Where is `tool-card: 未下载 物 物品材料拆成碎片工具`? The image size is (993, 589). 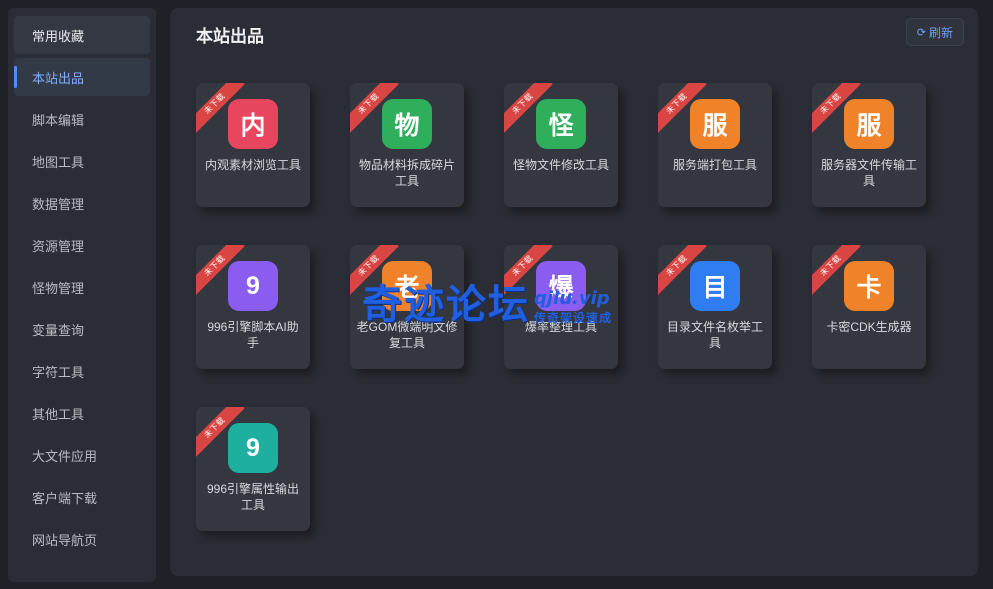 tool-card: 未下载 物 物品材料拆成碎片工具 is located at coordinates (407, 145).